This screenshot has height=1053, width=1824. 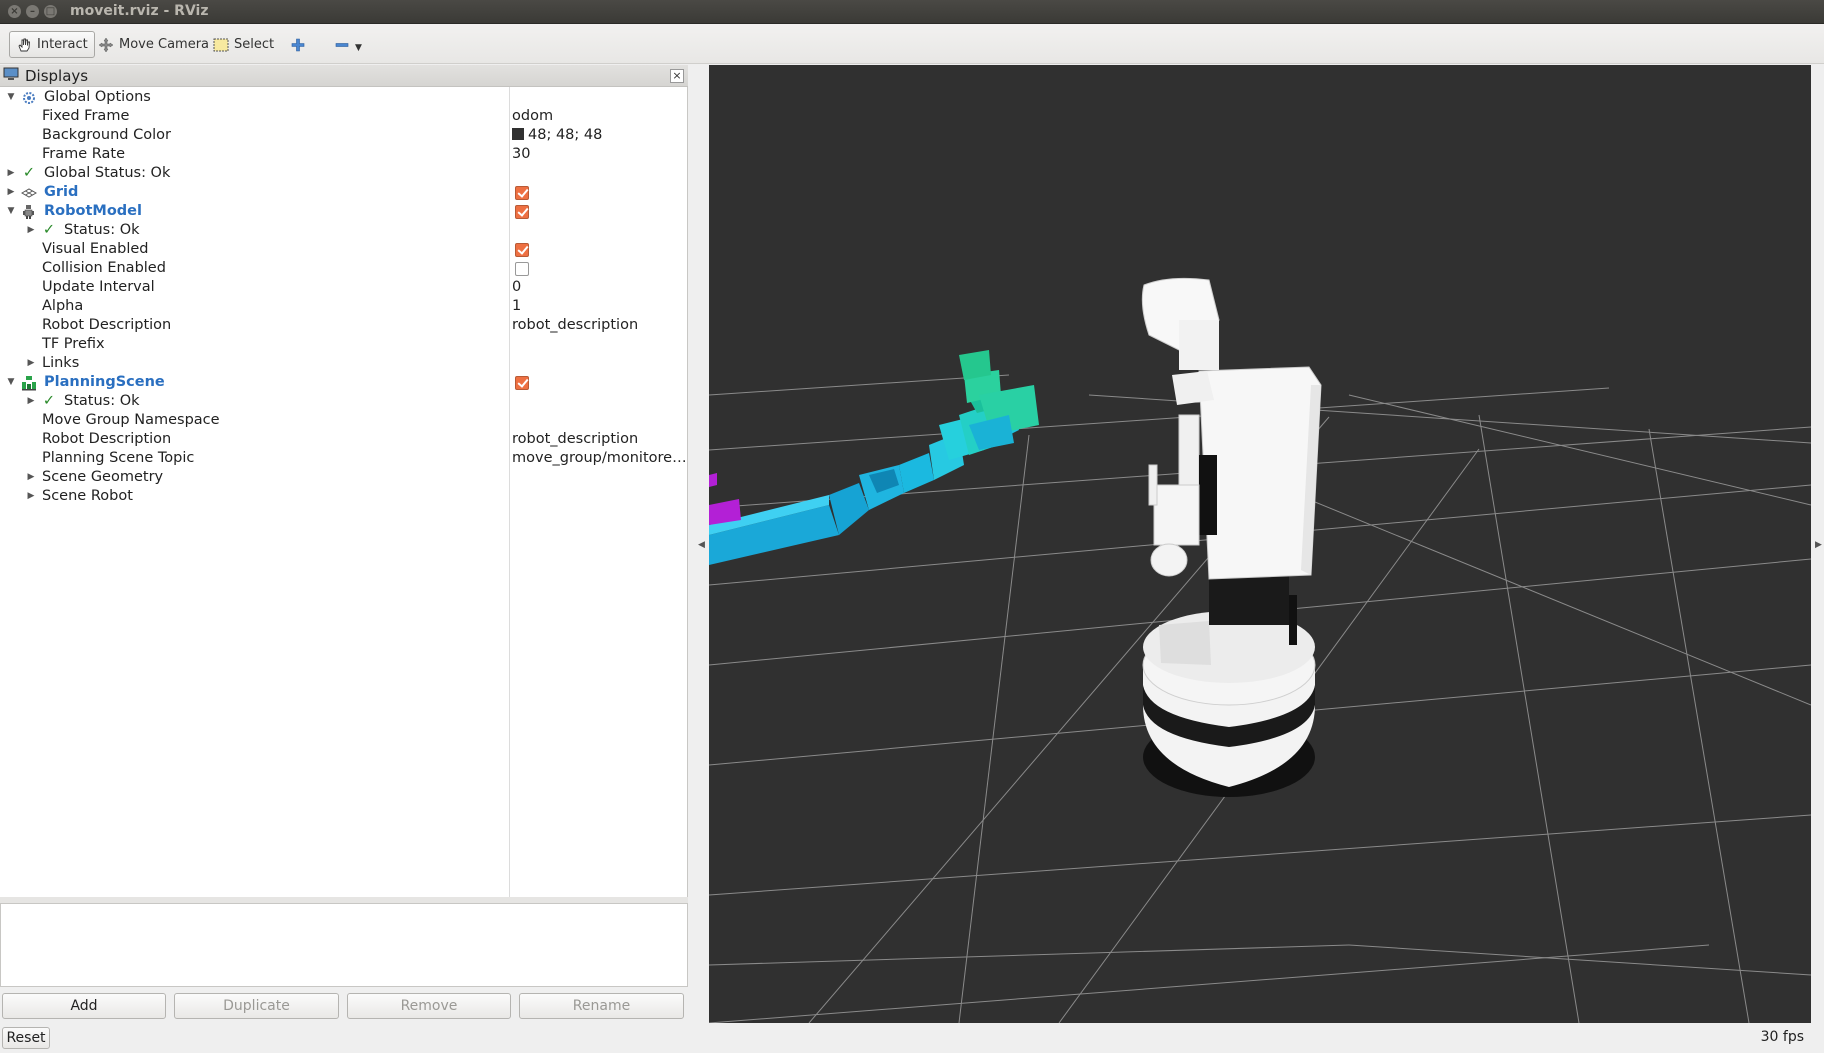 I want to click on move-camera-tool-button: Move Camera, so click(x=153, y=44).